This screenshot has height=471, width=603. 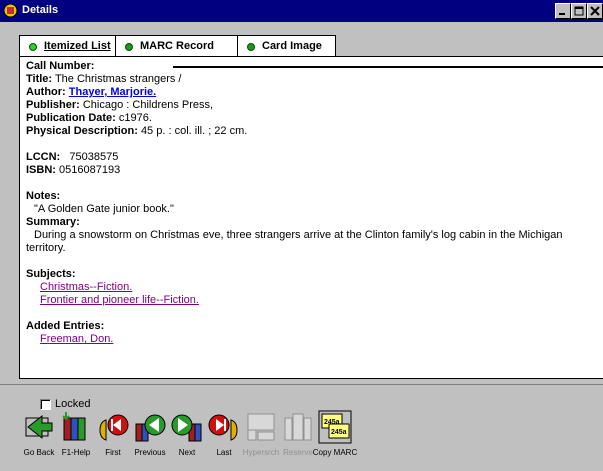 I want to click on added-entry-link: Freeman, Don., so click(x=76, y=339).